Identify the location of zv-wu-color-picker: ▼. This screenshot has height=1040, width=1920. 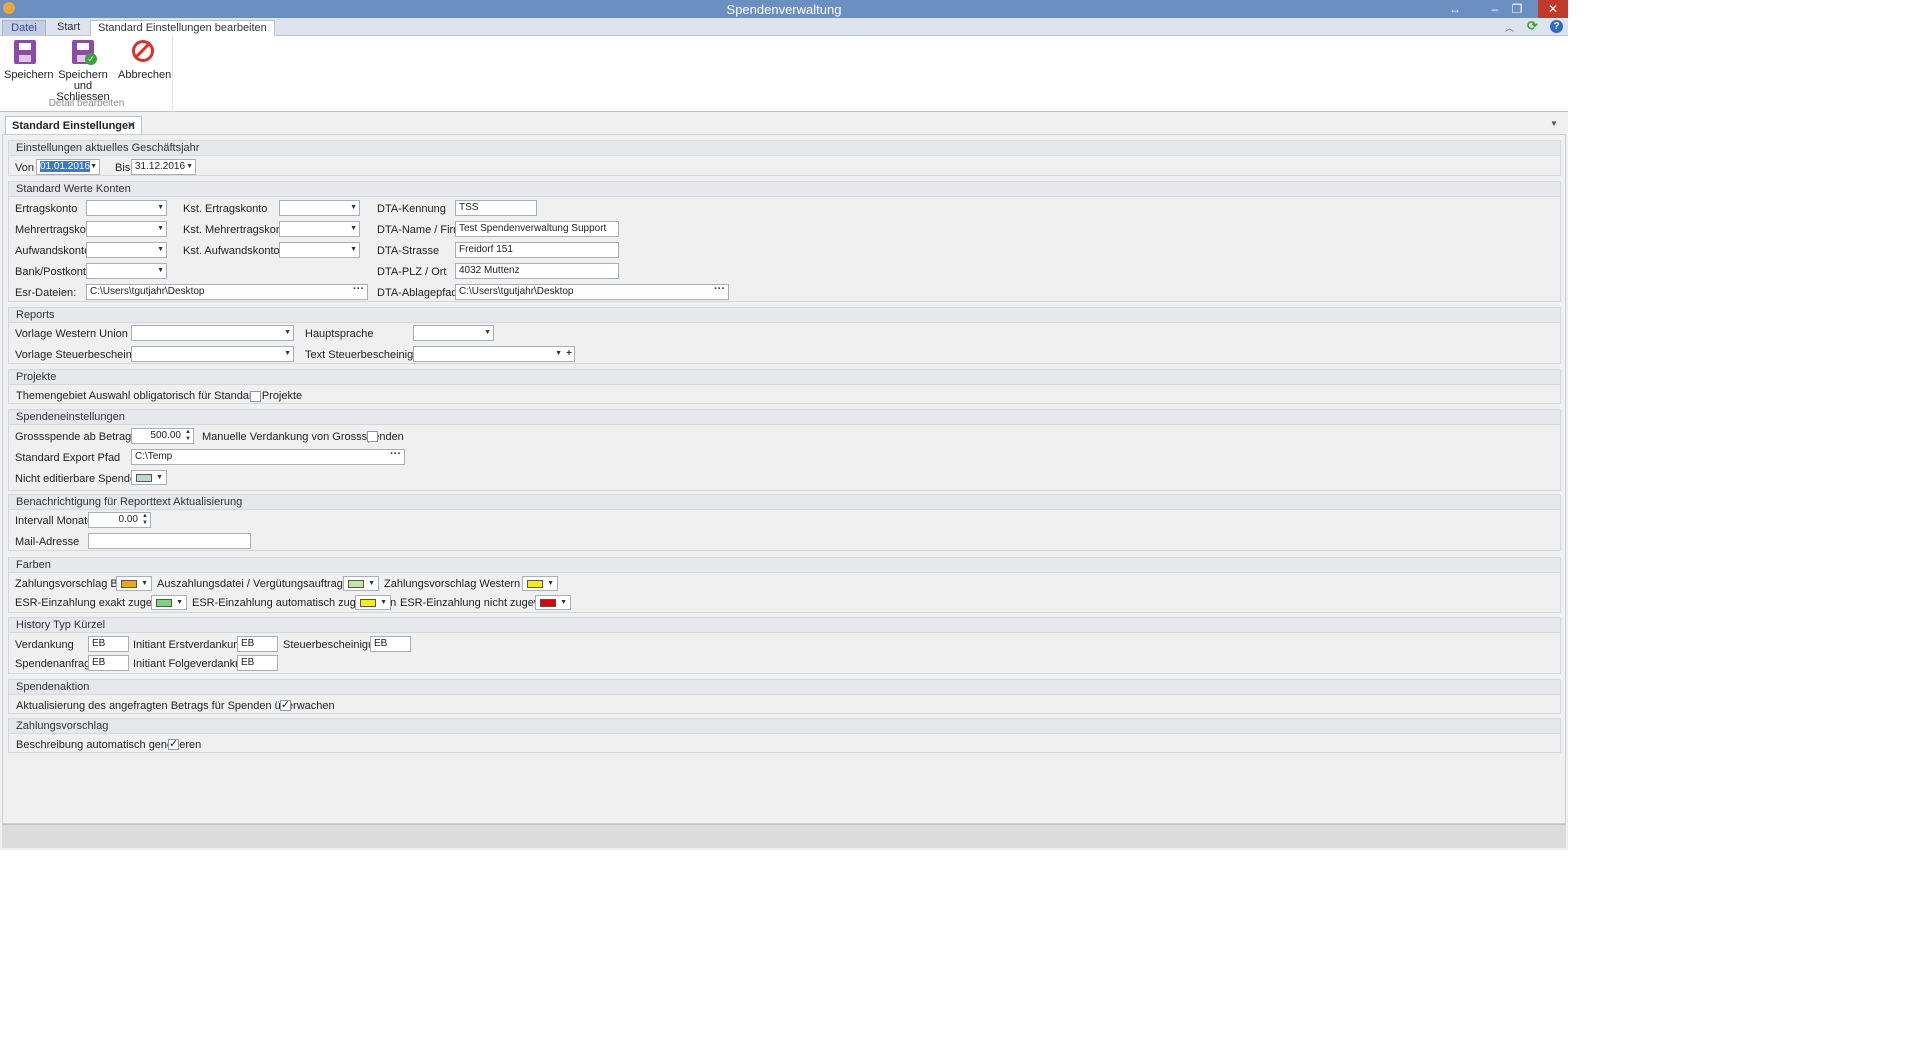
(540, 583).